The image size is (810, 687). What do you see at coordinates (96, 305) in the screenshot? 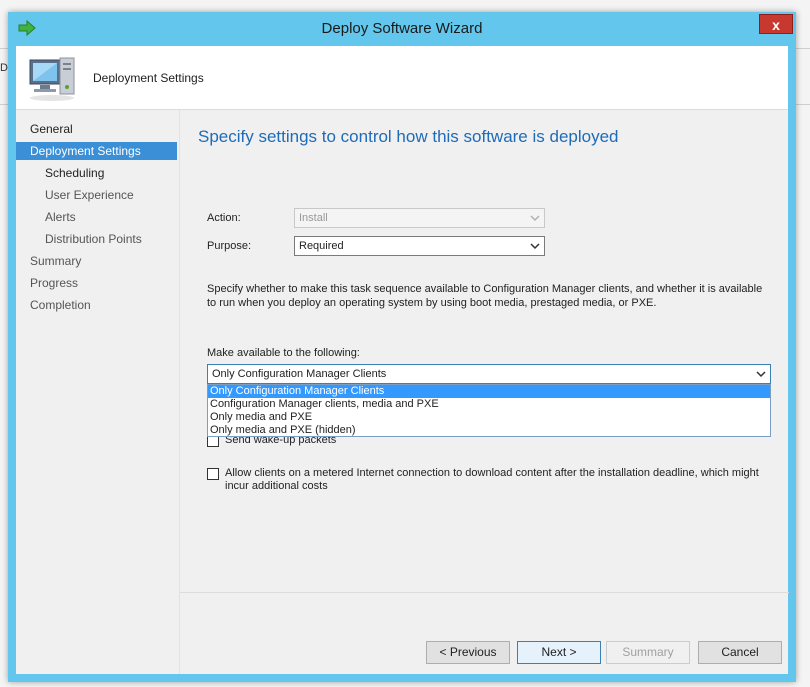
I see `nav-item-completion: Completion` at bounding box center [96, 305].